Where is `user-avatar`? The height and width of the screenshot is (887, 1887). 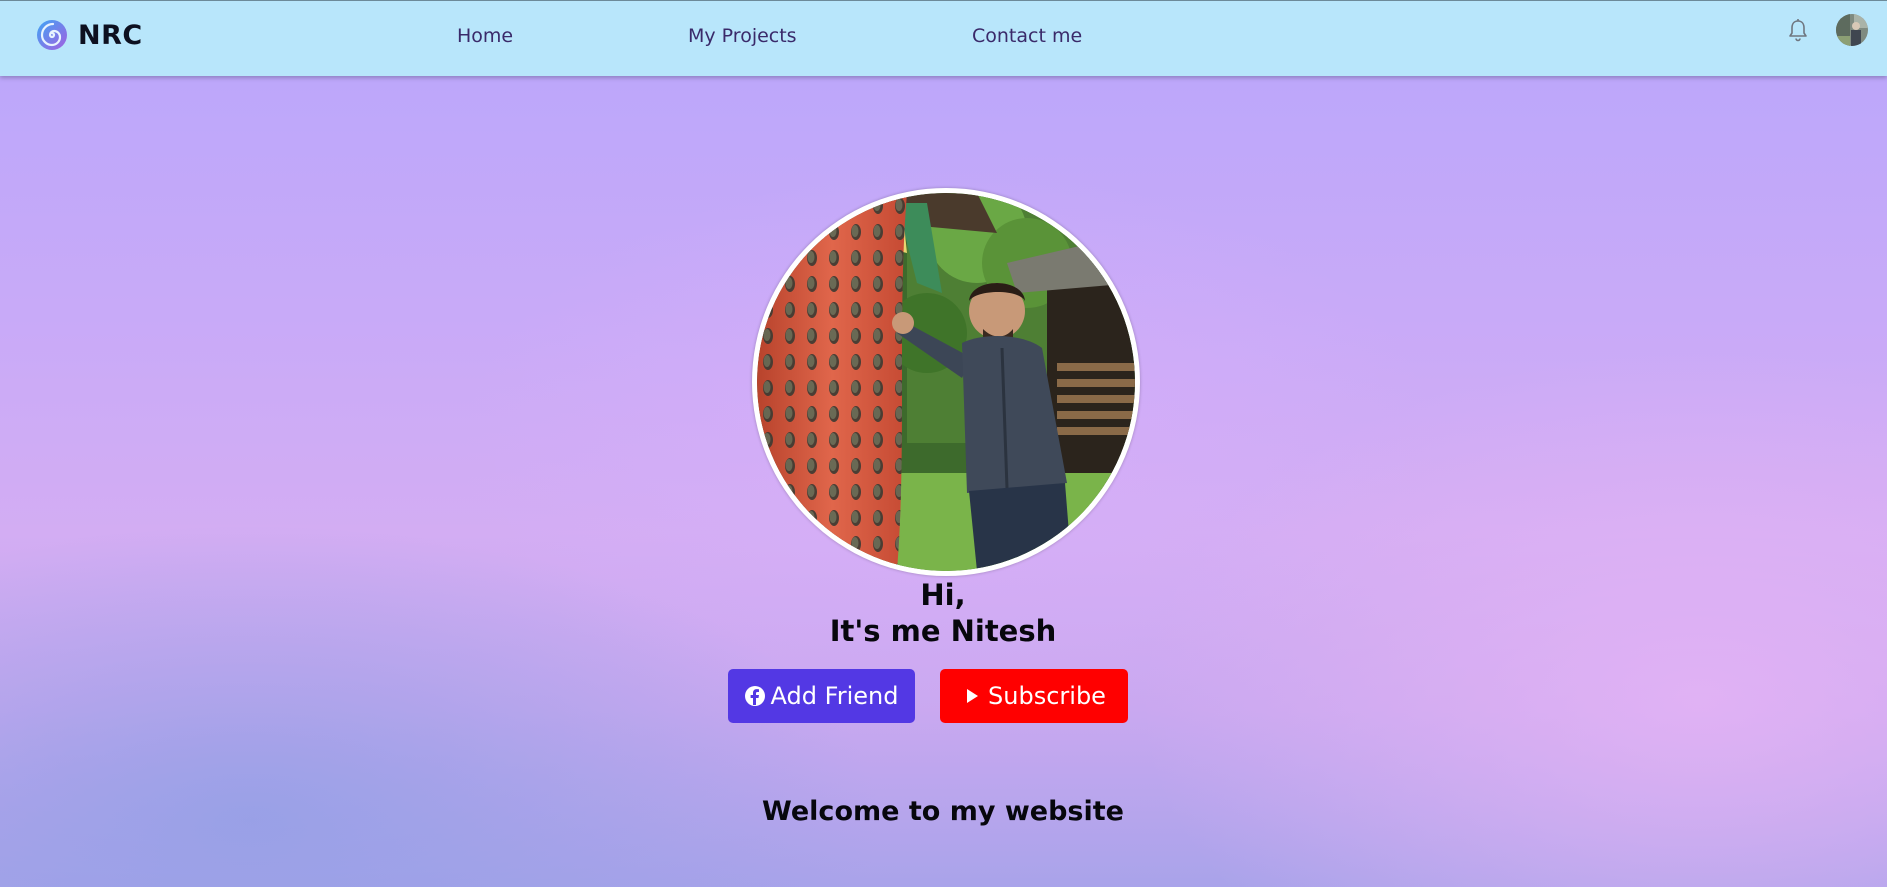 user-avatar is located at coordinates (1852, 30).